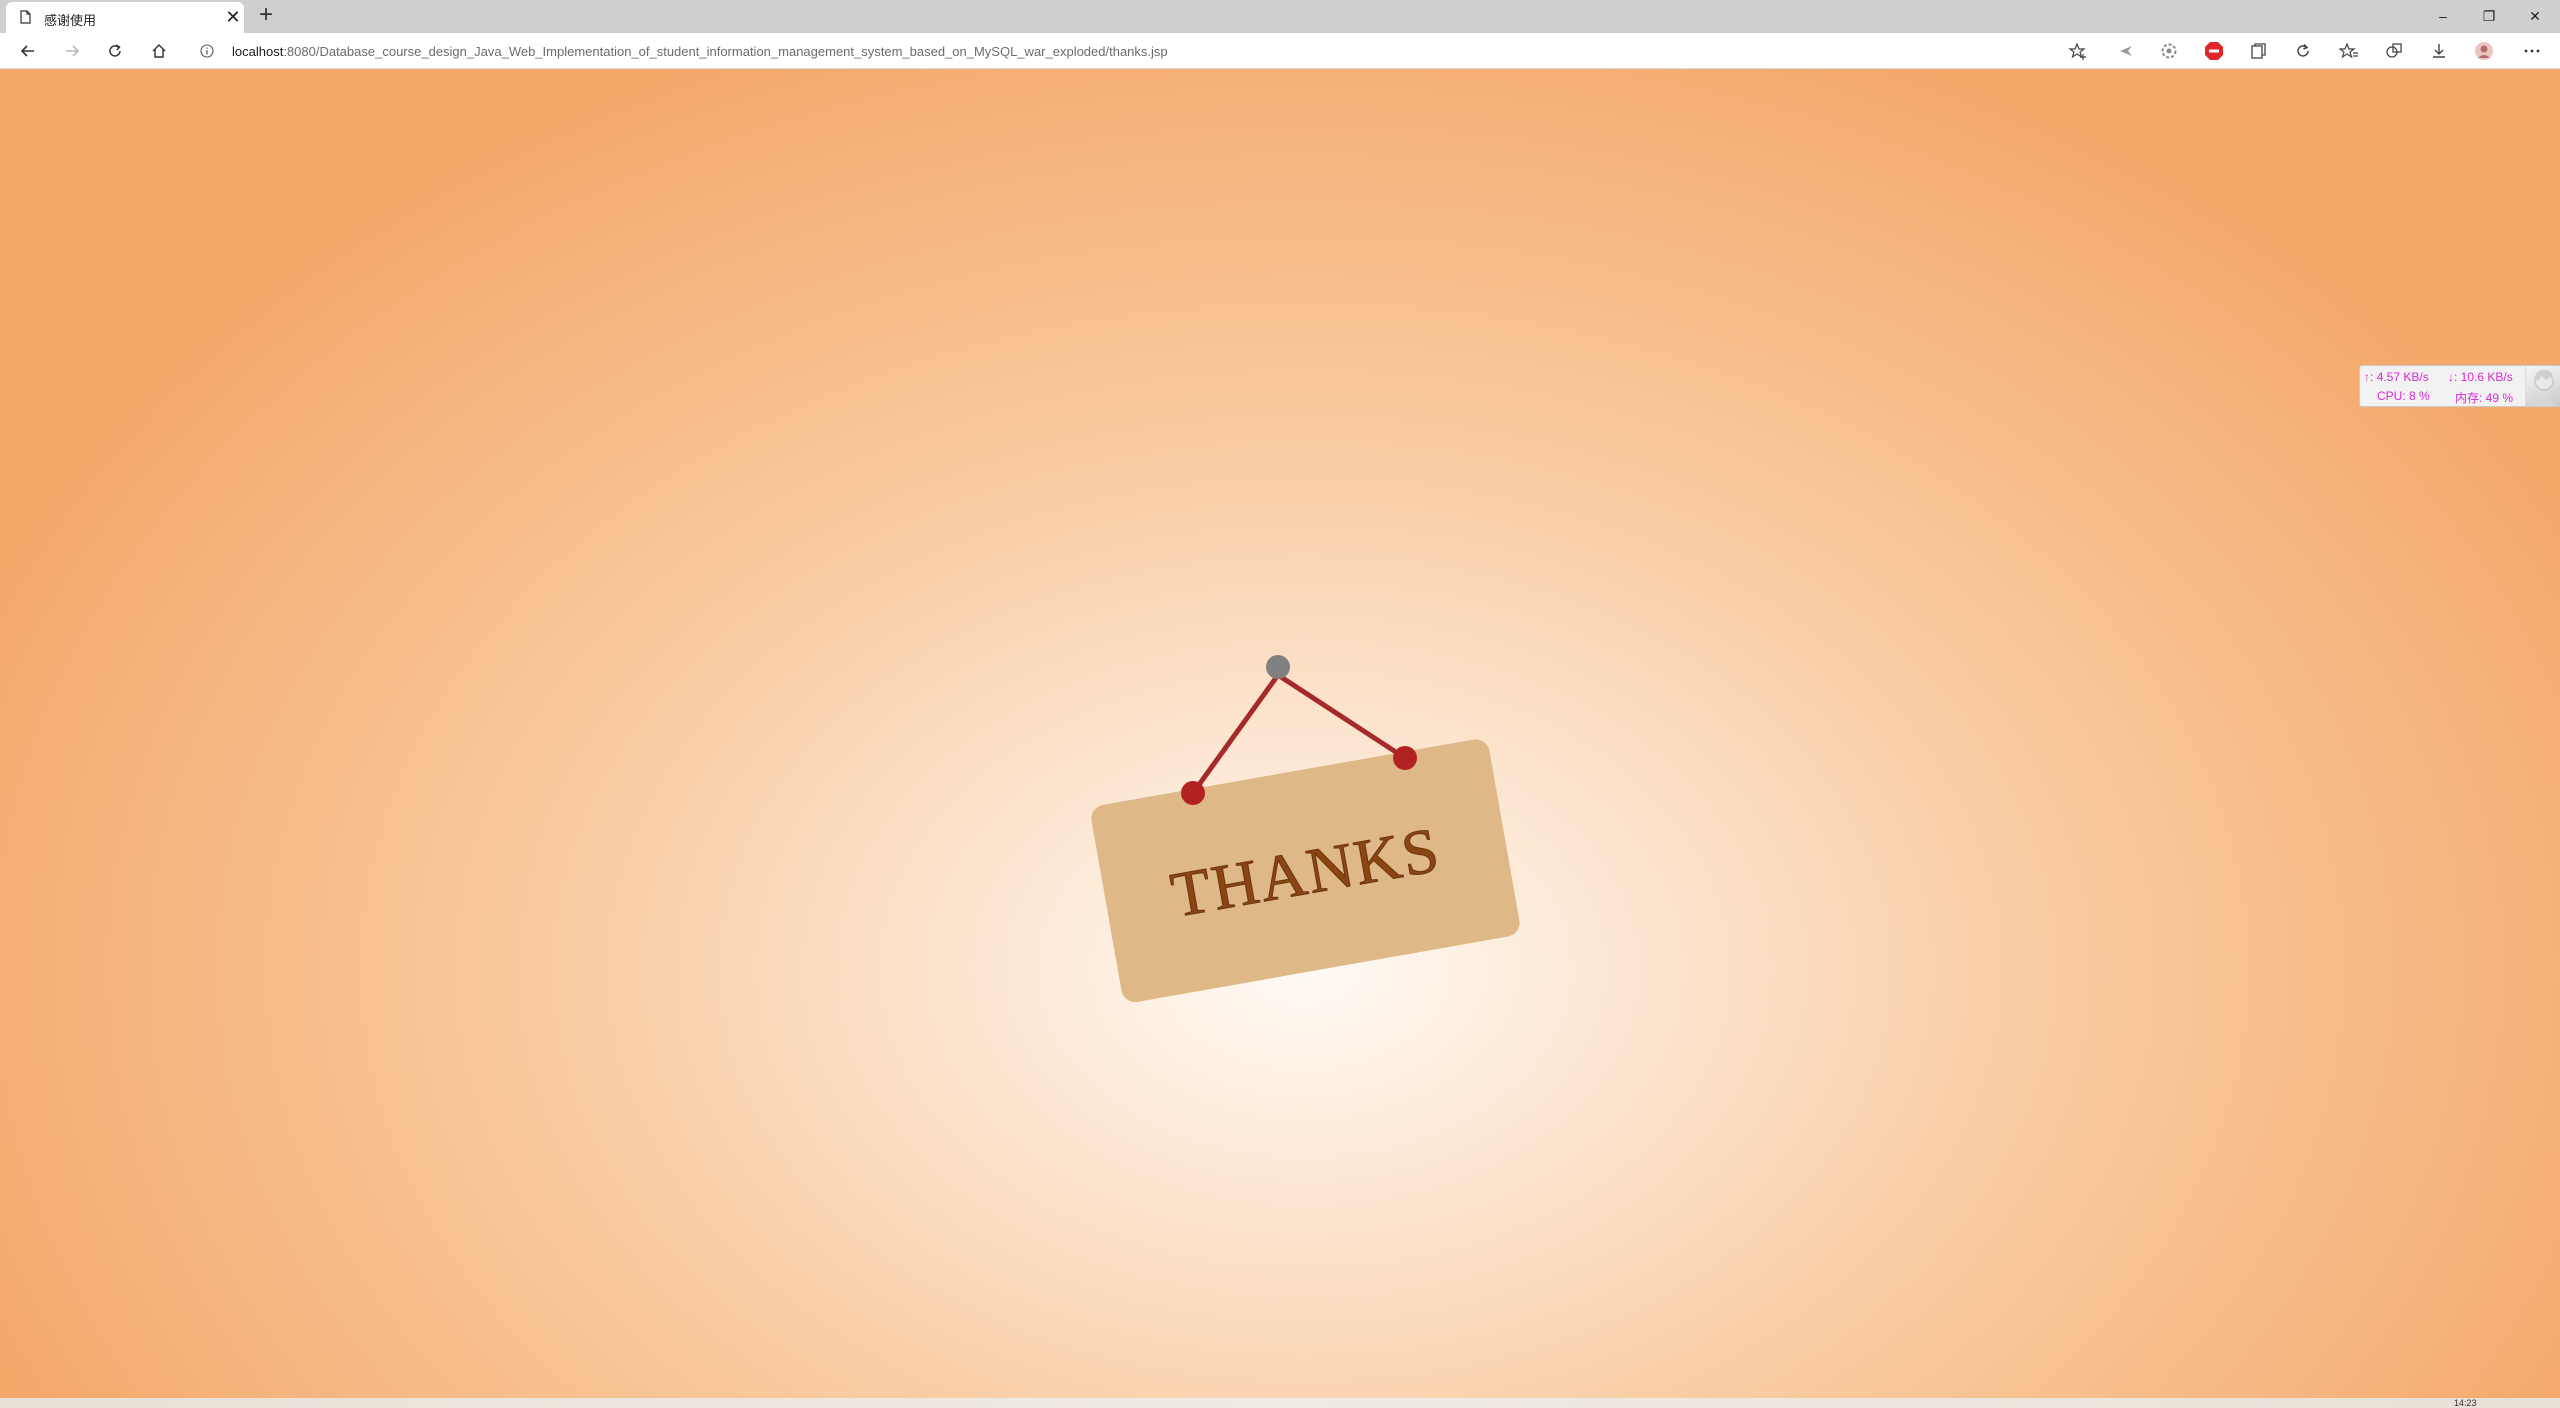  What do you see at coordinates (2078, 51) in the screenshot?
I see `favorite-add-icon` at bounding box center [2078, 51].